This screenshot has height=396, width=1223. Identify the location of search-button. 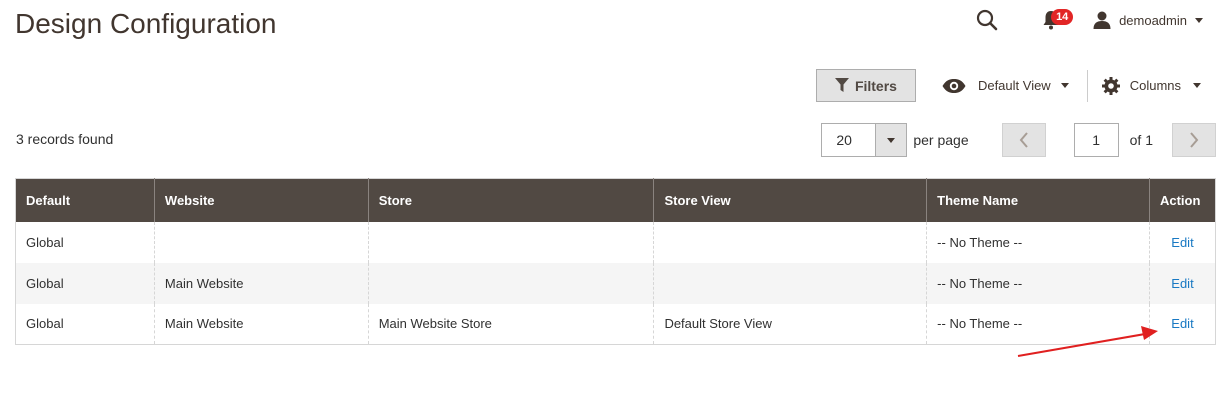
(987, 20).